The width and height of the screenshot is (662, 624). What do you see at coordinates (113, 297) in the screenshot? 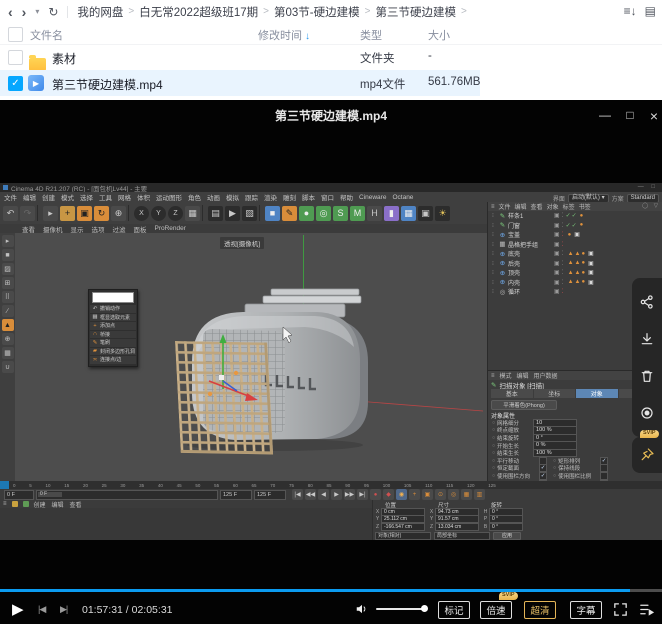
I see `context-menu-search-input` at bounding box center [113, 297].